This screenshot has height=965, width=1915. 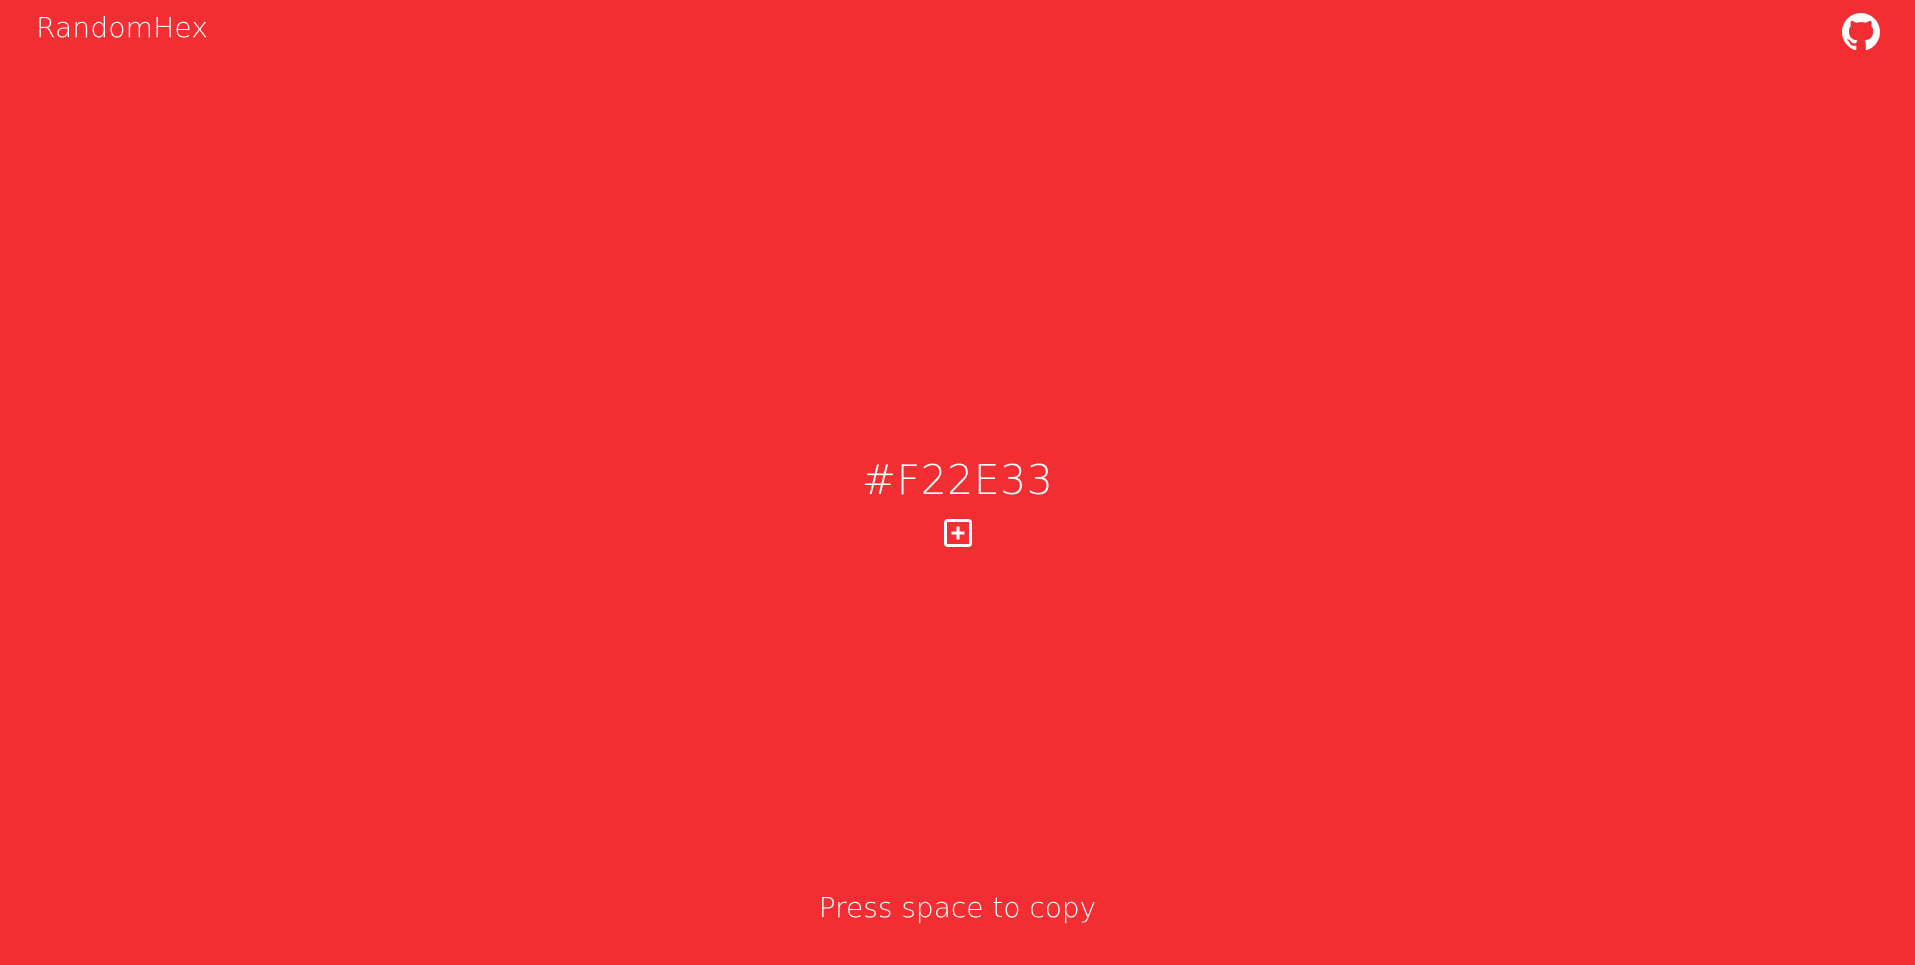 I want to click on github-icon, so click(x=1861, y=32).